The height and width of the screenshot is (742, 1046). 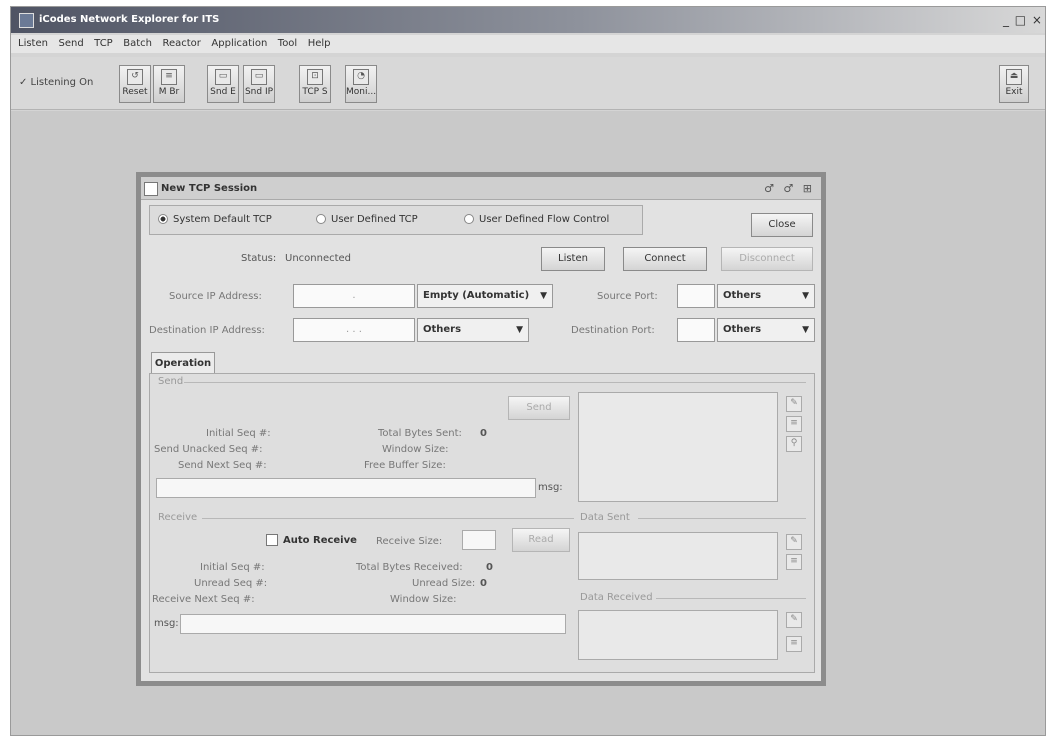 What do you see at coordinates (135, 77) in the screenshot?
I see `reset-icon: ↺` at bounding box center [135, 77].